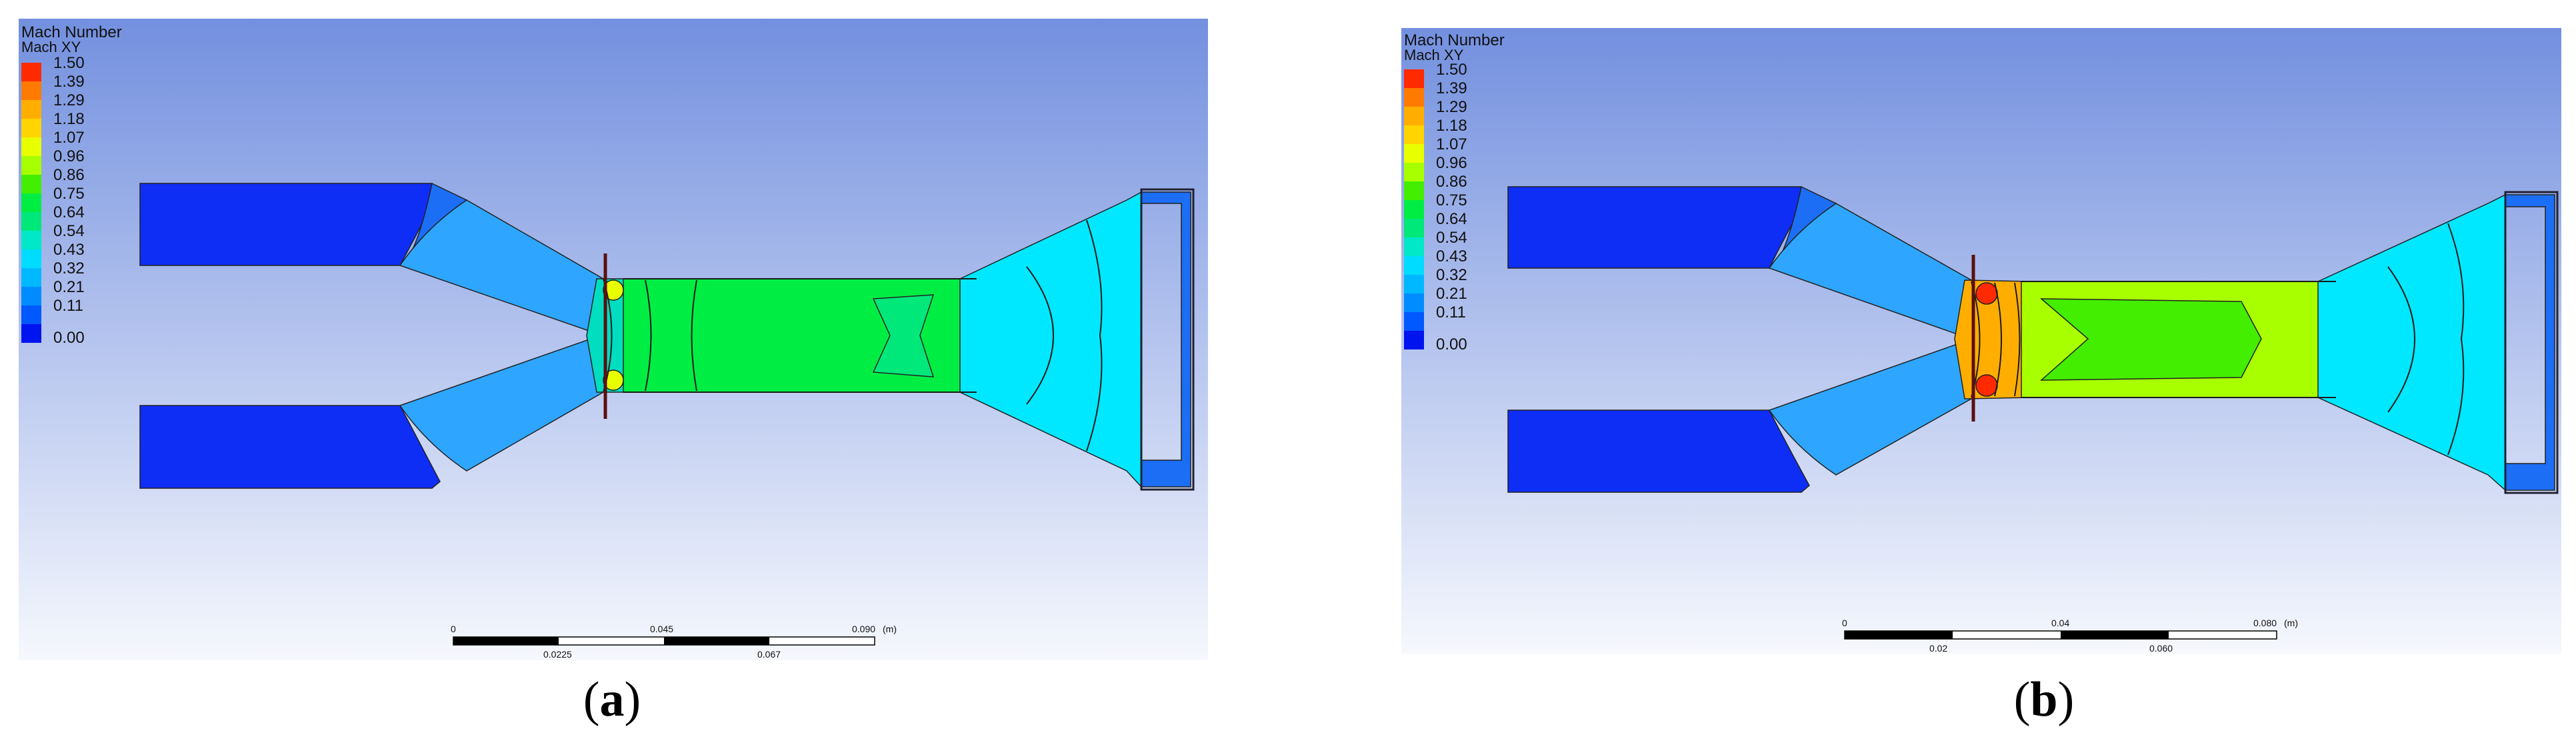 This screenshot has width=2576, height=743. What do you see at coordinates (2265, 623) in the screenshot?
I see `scale-label-top-2: 0.080` at bounding box center [2265, 623].